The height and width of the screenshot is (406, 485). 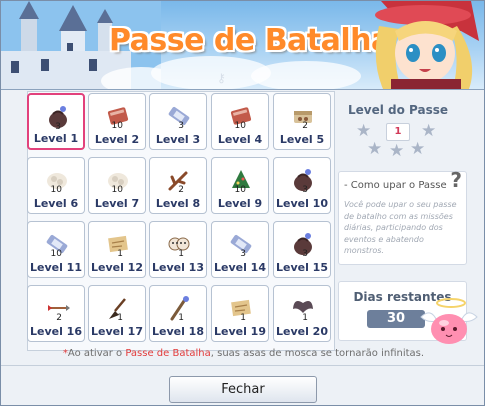 What do you see at coordinates (117, 203) in the screenshot?
I see `reward-level-label: Level 7` at bounding box center [117, 203].